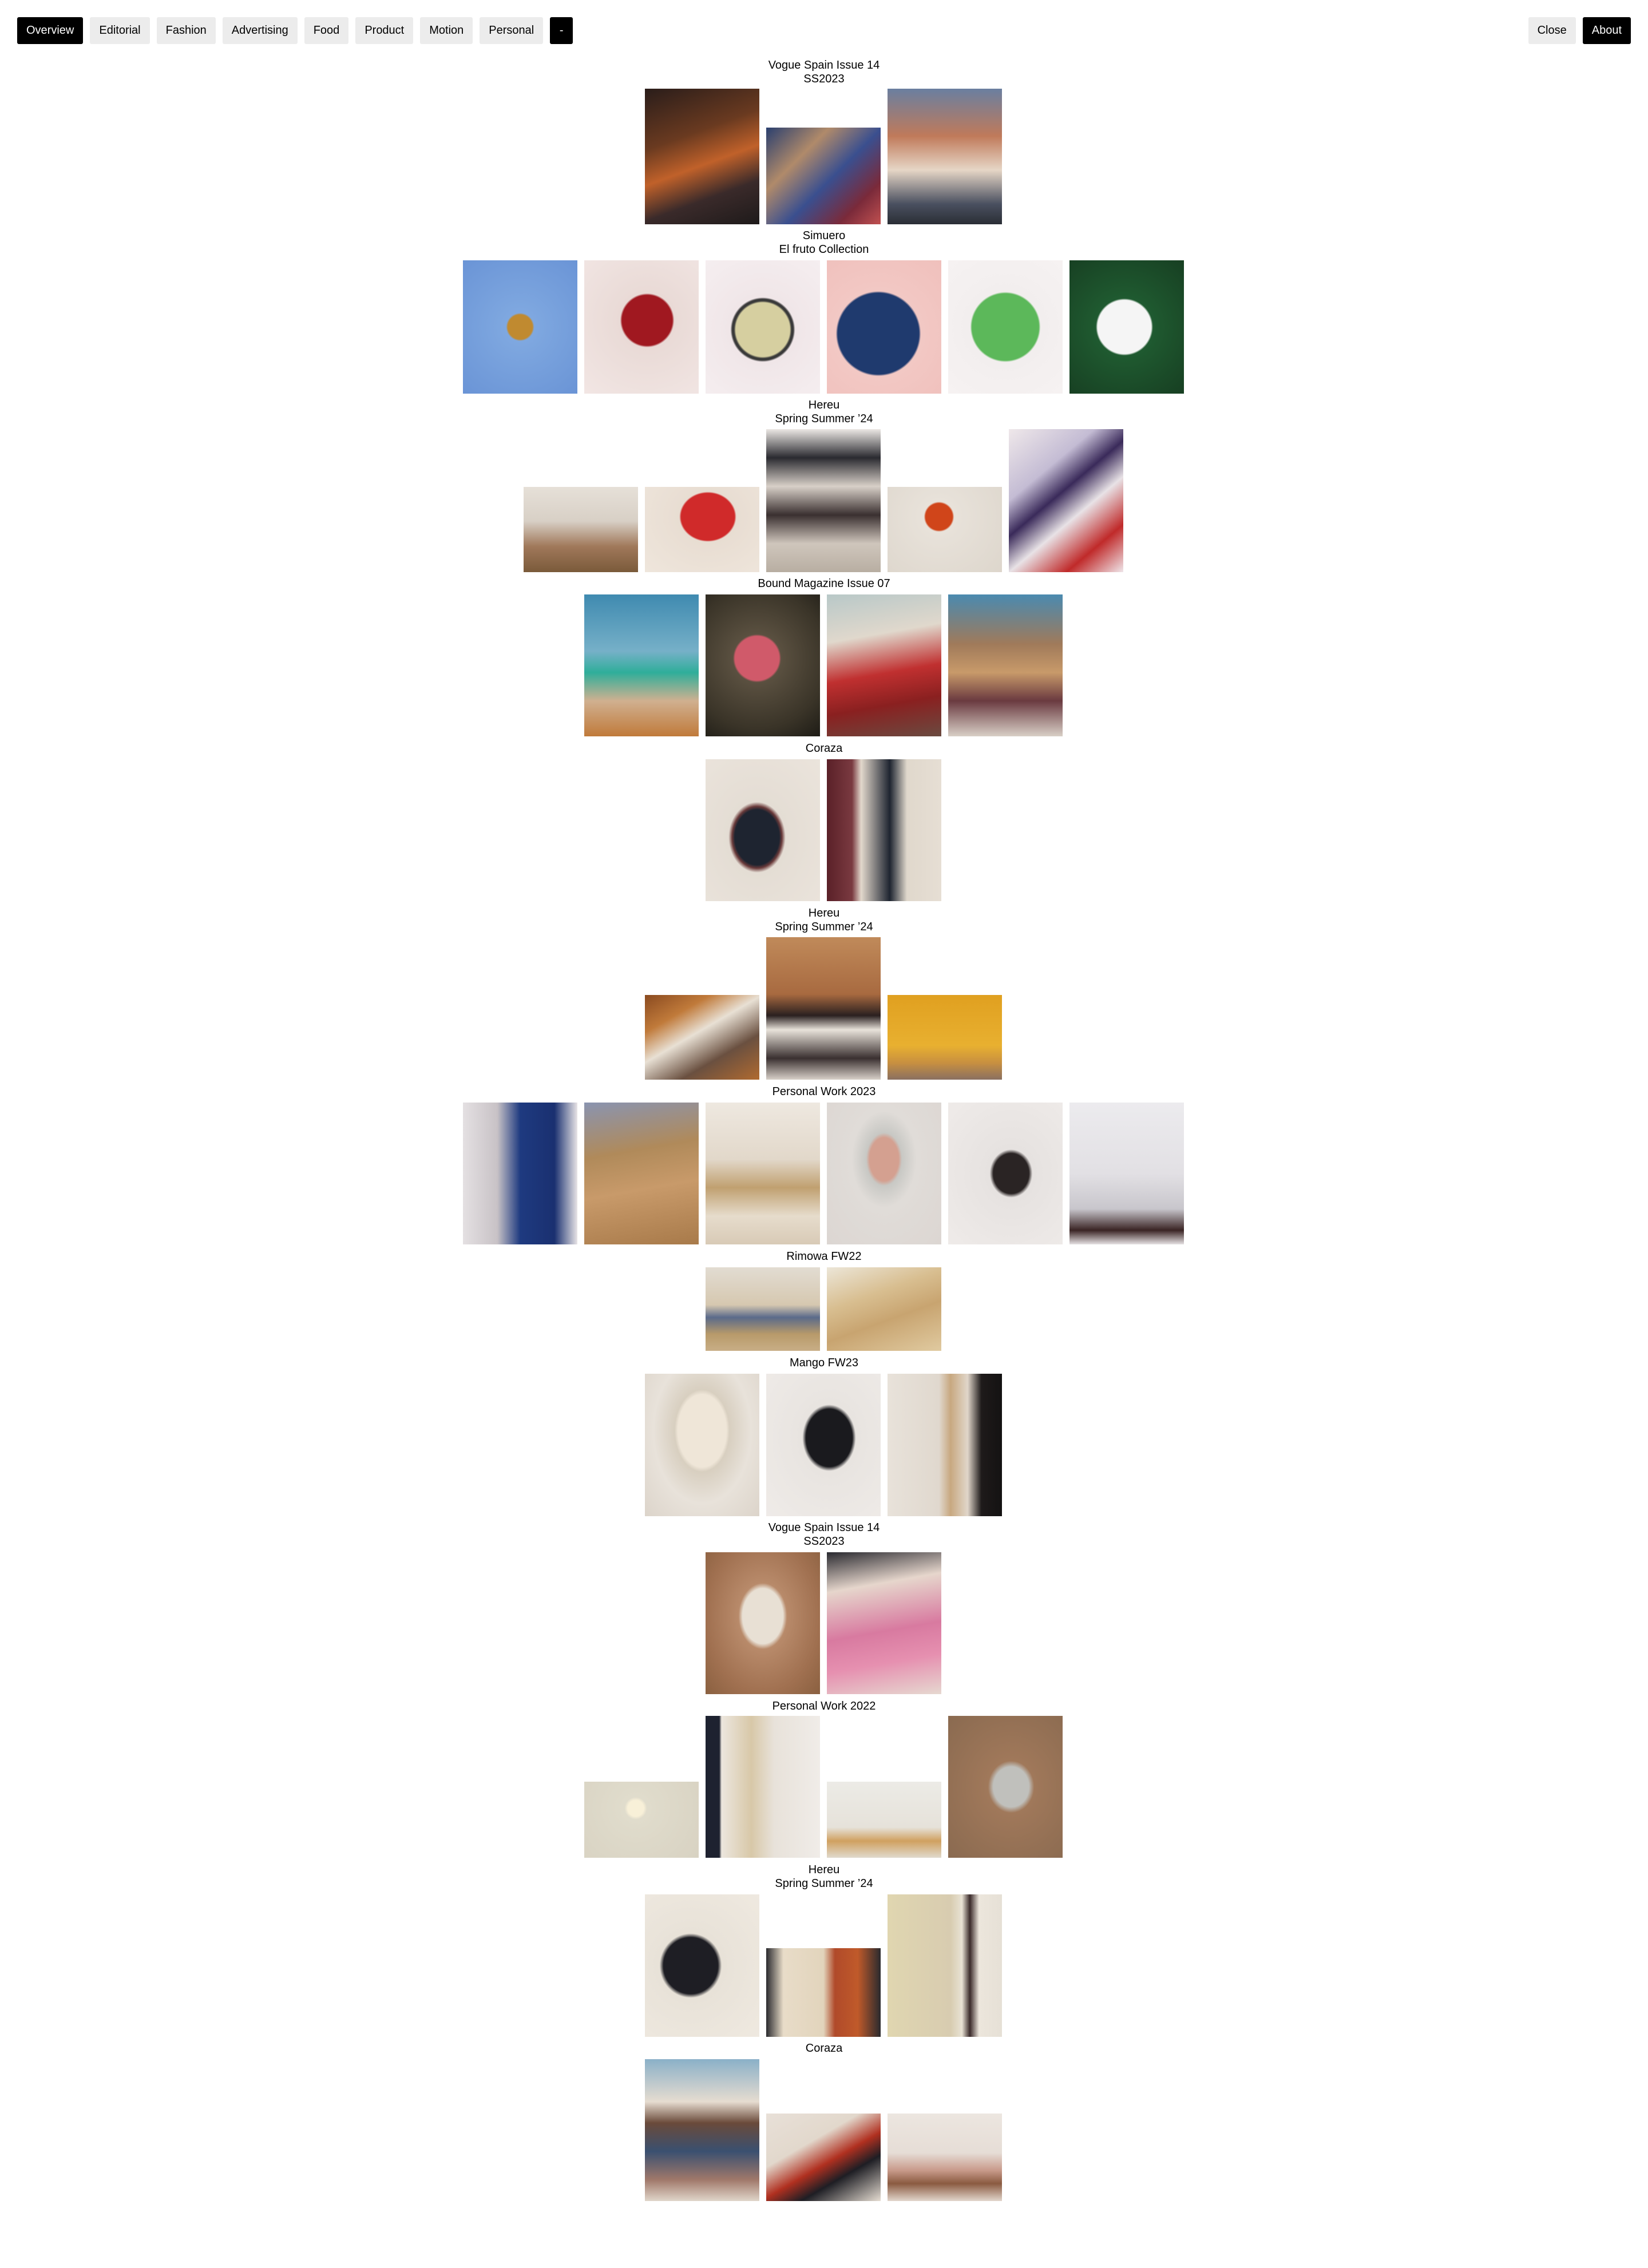 The width and height of the screenshot is (1648, 2268). What do you see at coordinates (824, 249) in the screenshot?
I see `project-subtitle: El fruto Collection` at bounding box center [824, 249].